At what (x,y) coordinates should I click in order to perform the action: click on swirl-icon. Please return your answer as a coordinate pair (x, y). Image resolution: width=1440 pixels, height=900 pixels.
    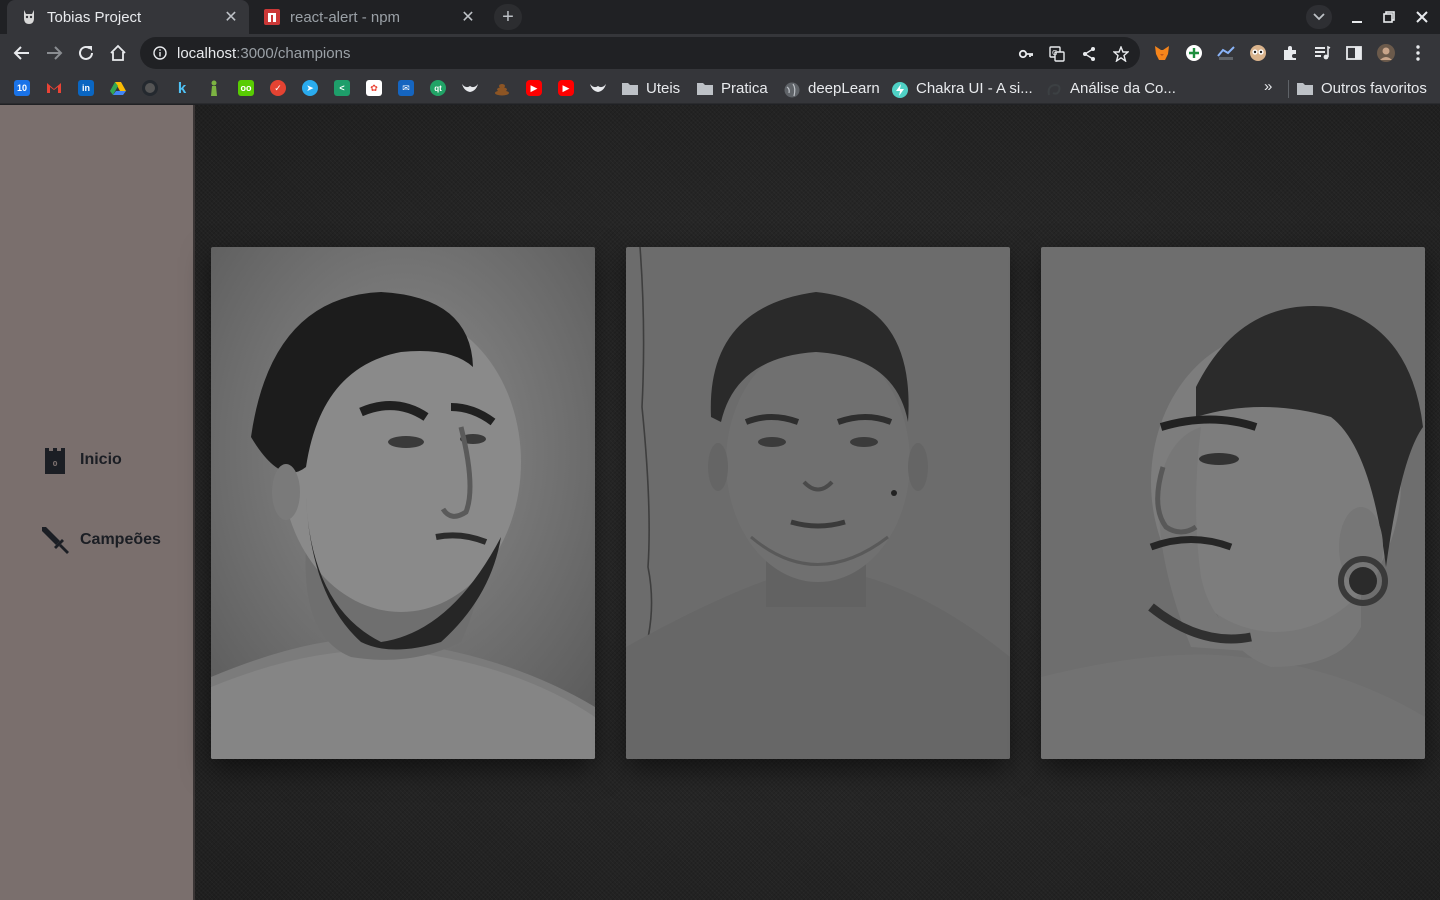
    Looking at the image, I should click on (1054, 88).